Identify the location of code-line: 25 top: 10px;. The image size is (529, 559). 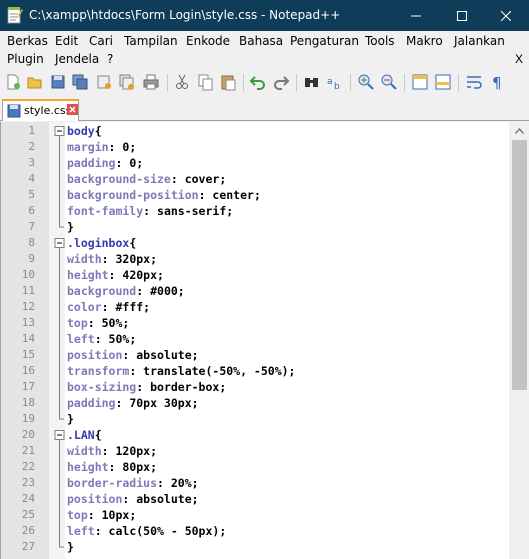
(255, 515).